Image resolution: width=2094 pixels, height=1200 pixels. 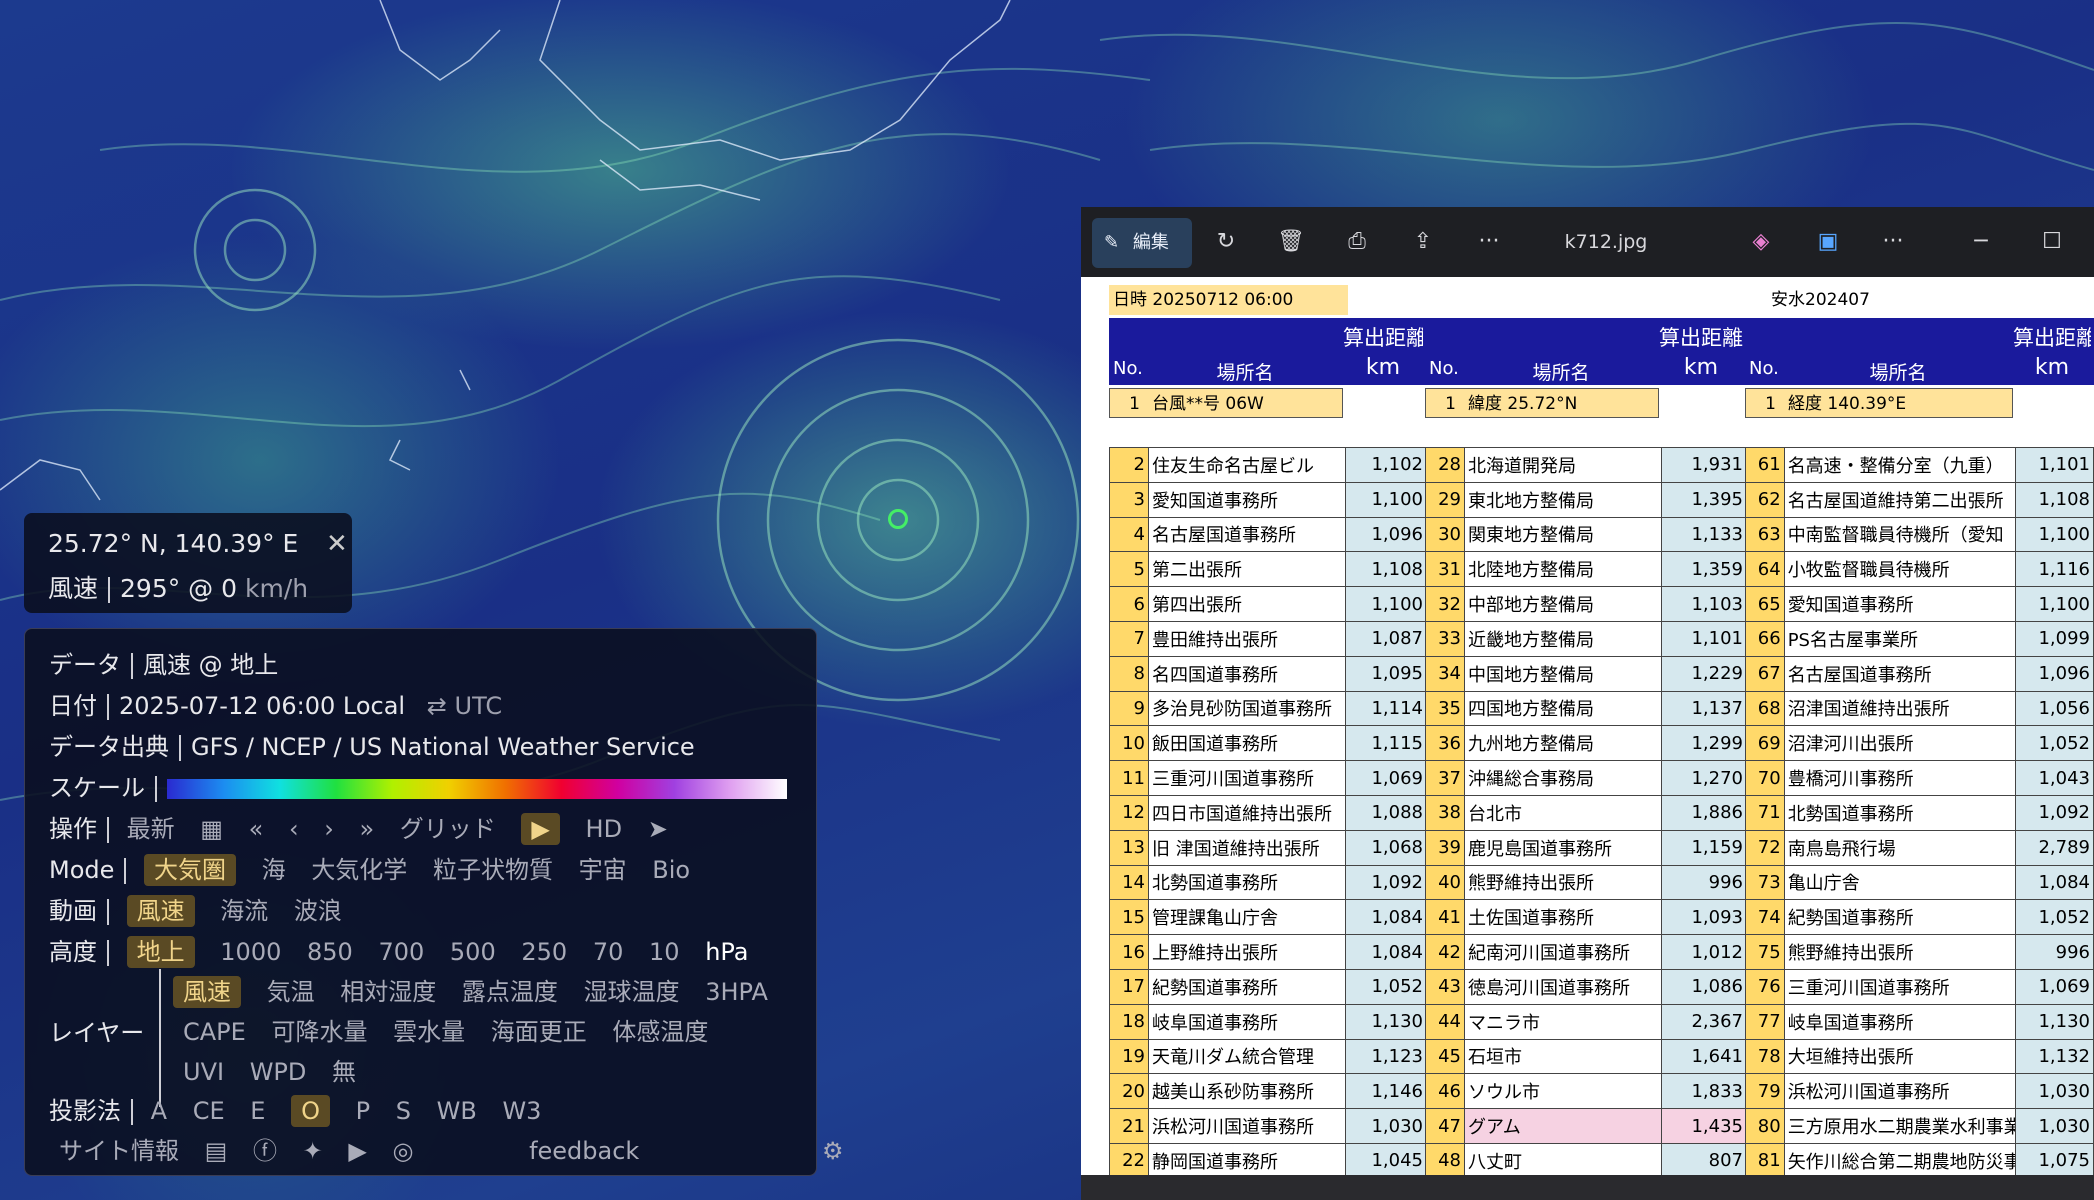 What do you see at coordinates (736, 992) in the screenshot?
I see `layer-option: 3HPA` at bounding box center [736, 992].